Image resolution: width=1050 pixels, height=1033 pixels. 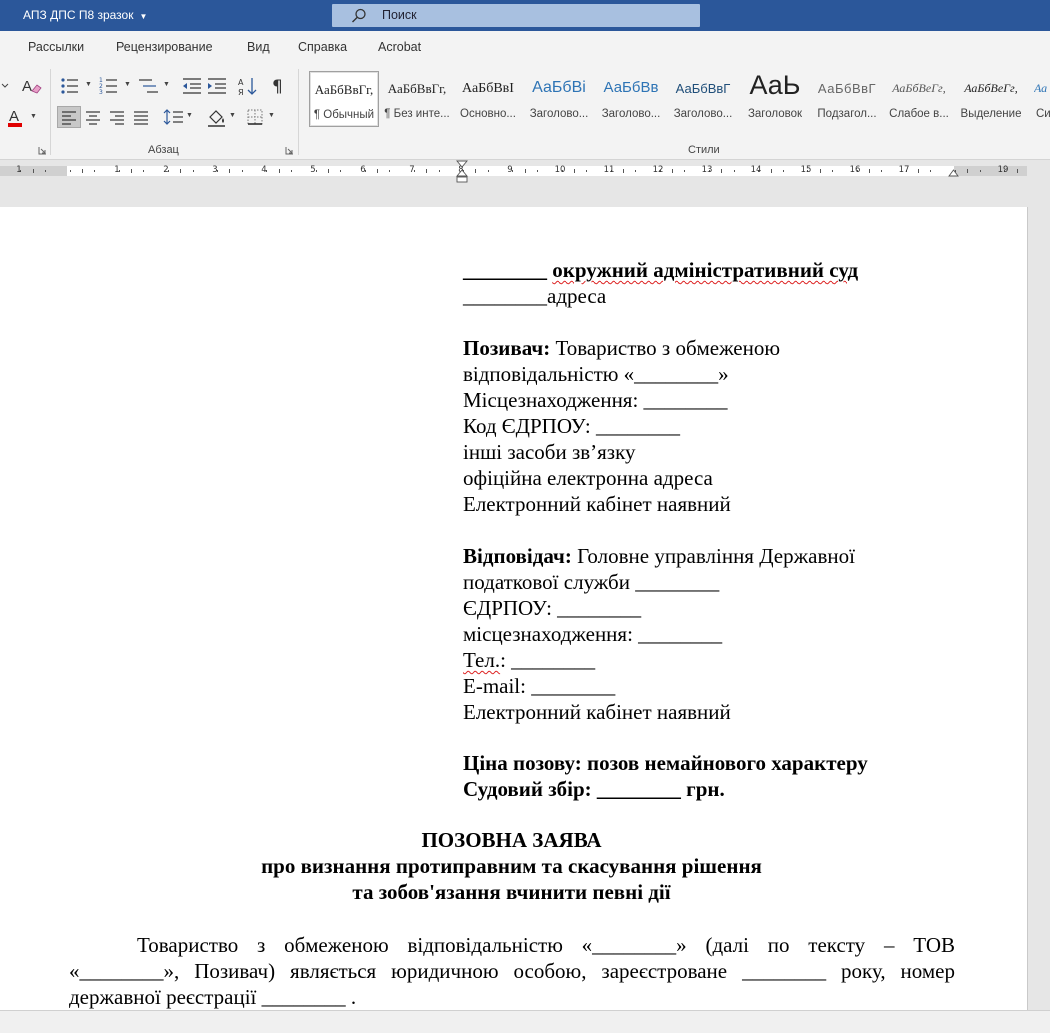 I want to click on tel-label: Тел., so click(x=482, y=660).